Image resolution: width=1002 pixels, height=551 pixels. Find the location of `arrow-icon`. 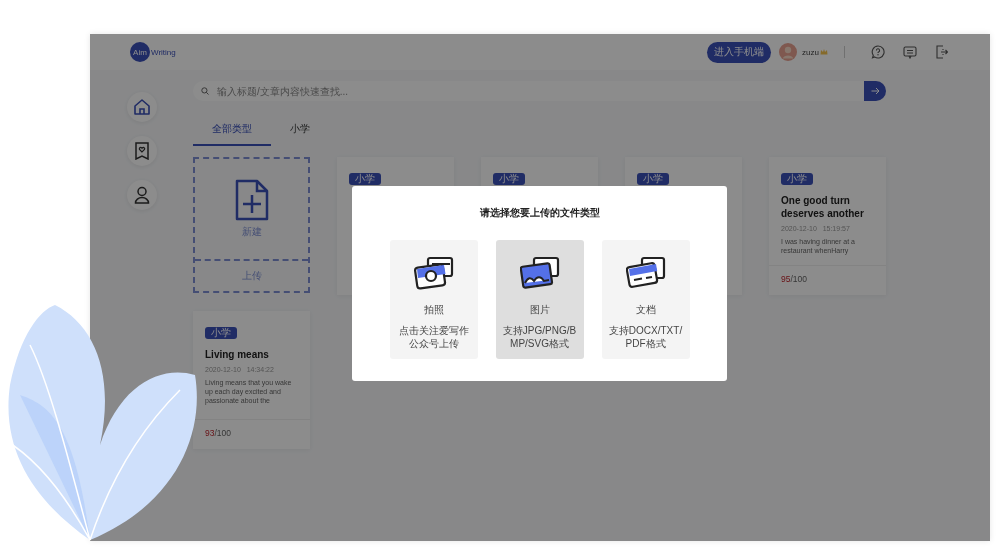

arrow-icon is located at coordinates (875, 91).